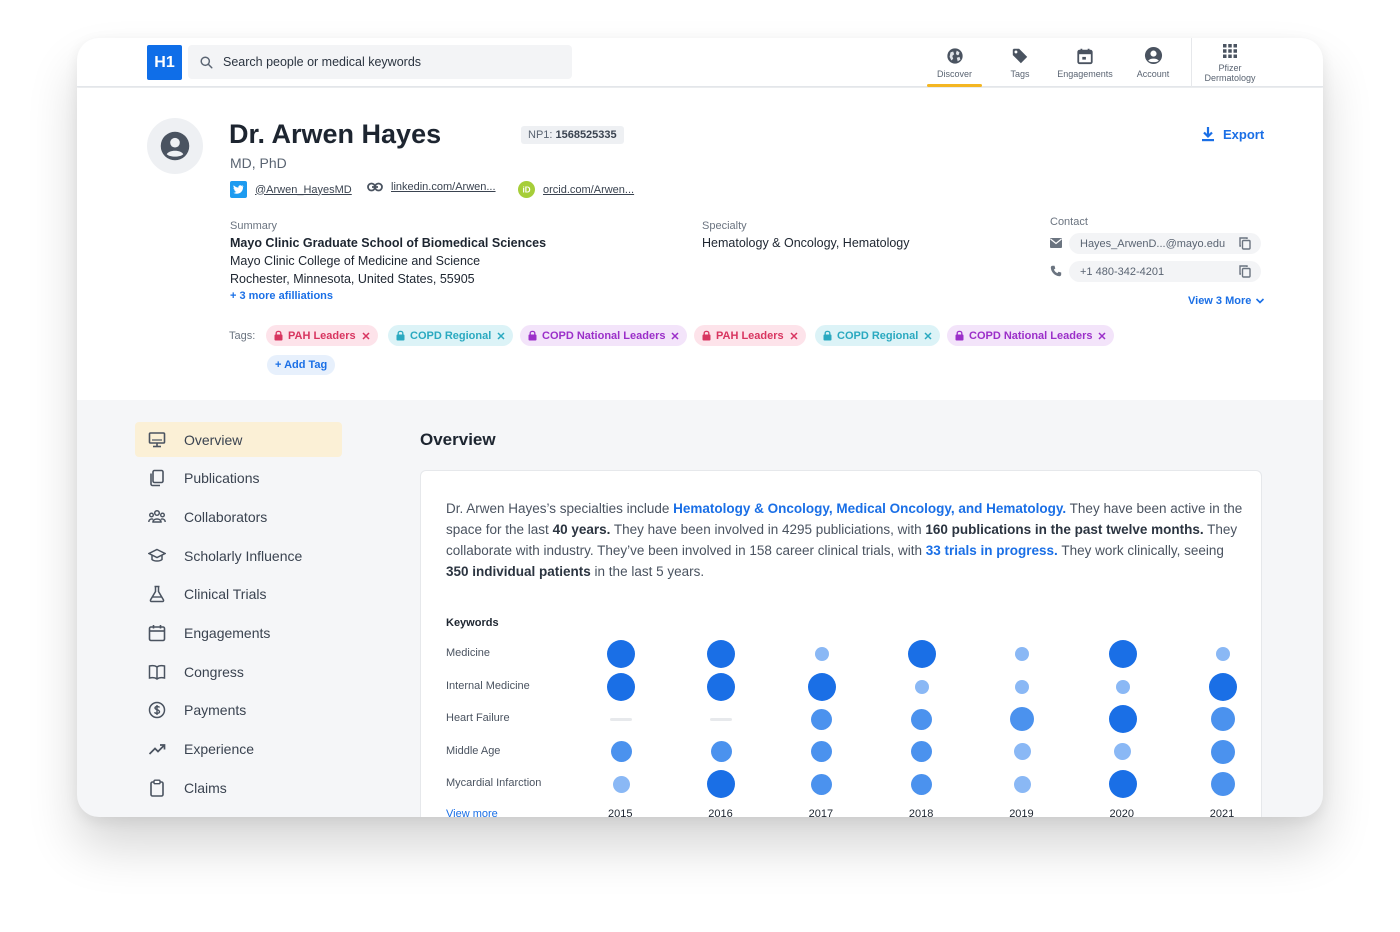  Describe the element at coordinates (1085, 62) in the screenshot. I see `nav-engagements: Engagements` at that location.